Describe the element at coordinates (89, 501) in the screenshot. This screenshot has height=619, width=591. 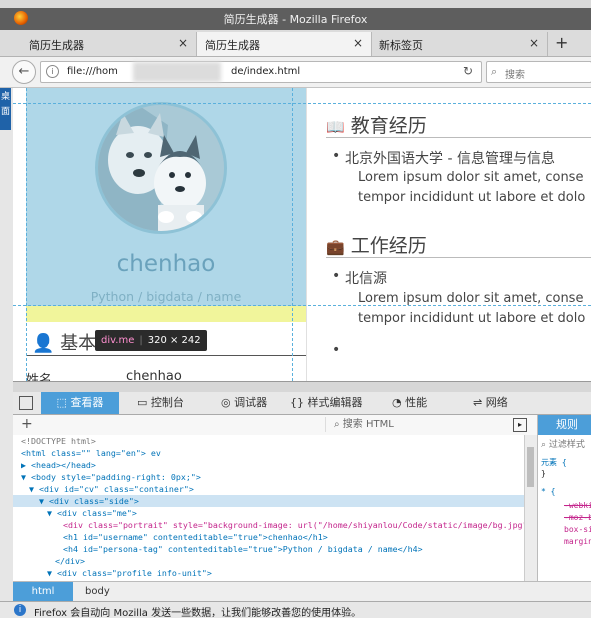
I see `markup-text: ▼ <div class="side">` at that location.